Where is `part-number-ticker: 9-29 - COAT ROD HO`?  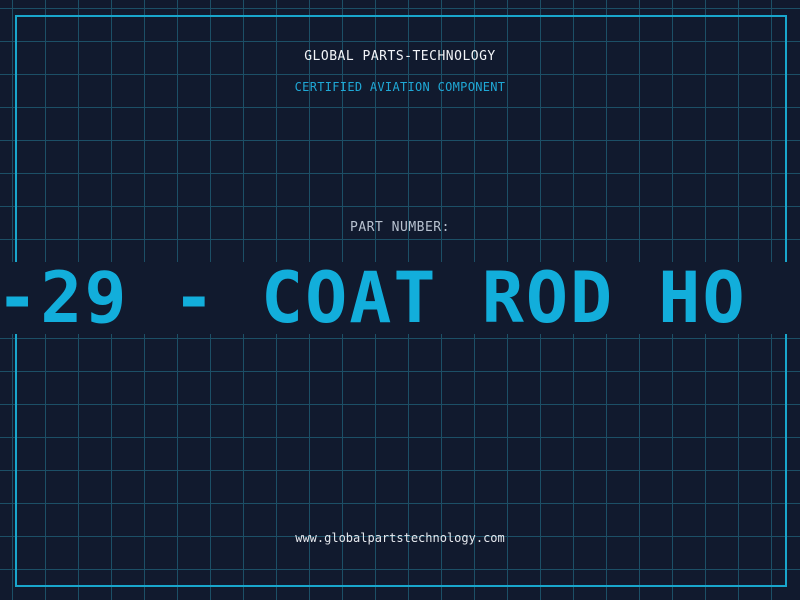
part-number-ticker: 9-29 - COAT ROD HO is located at coordinates (400, 298).